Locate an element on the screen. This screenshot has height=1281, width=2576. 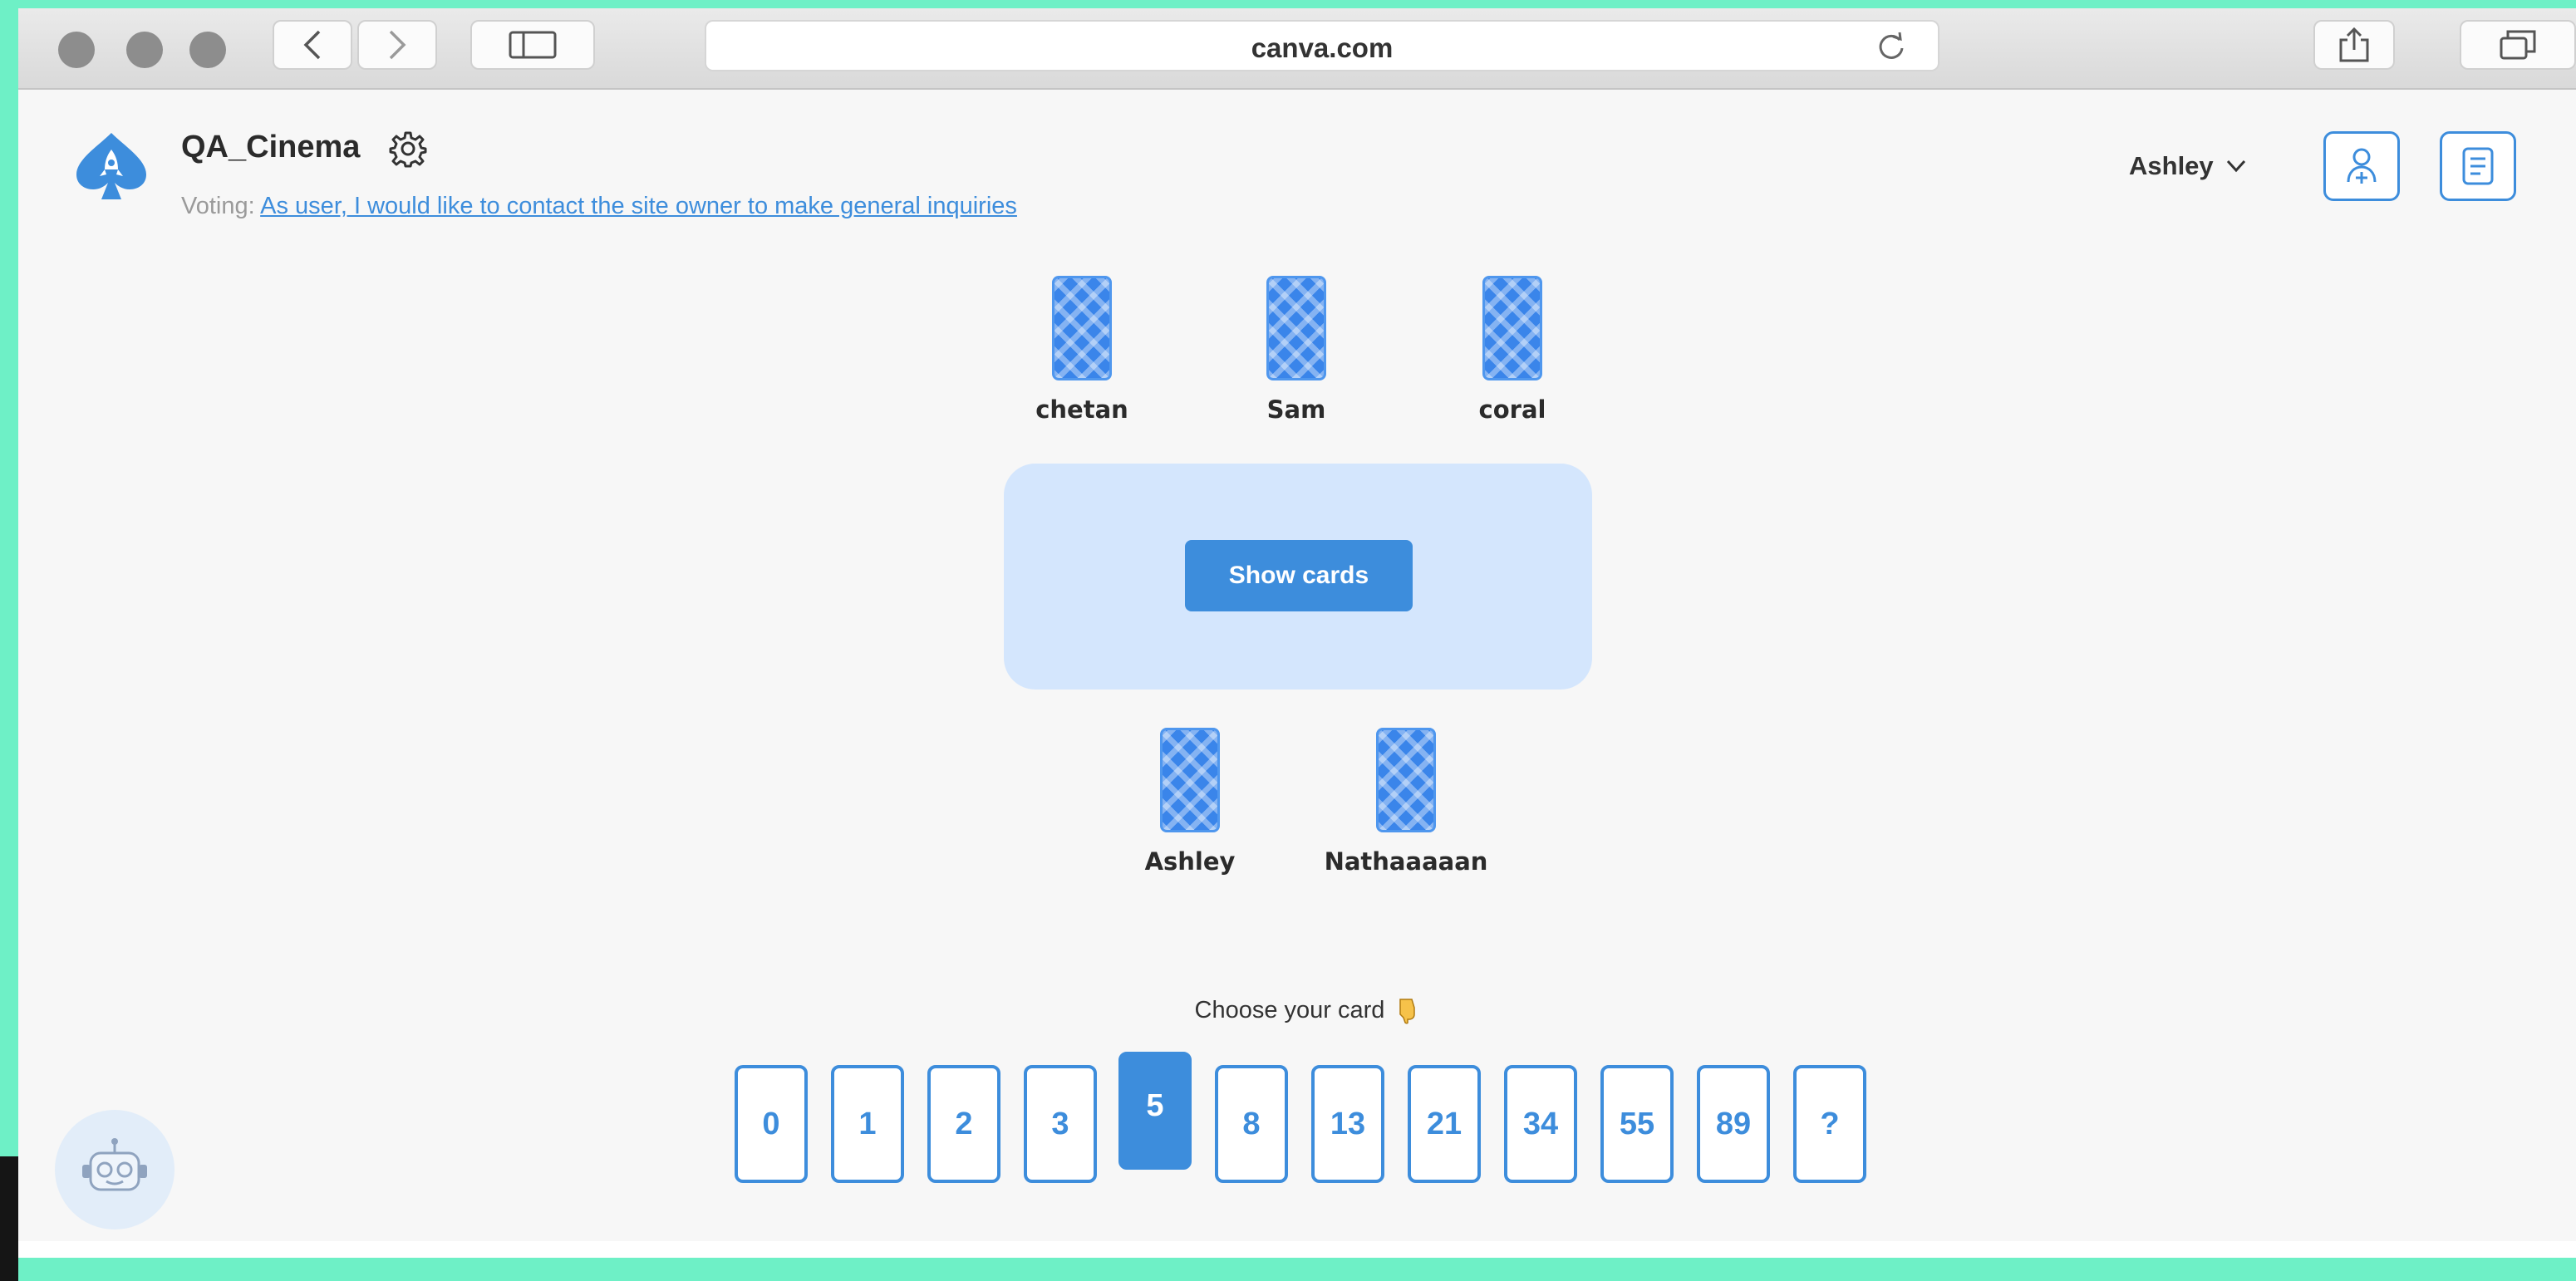
share-icon is located at coordinates (2354, 44).